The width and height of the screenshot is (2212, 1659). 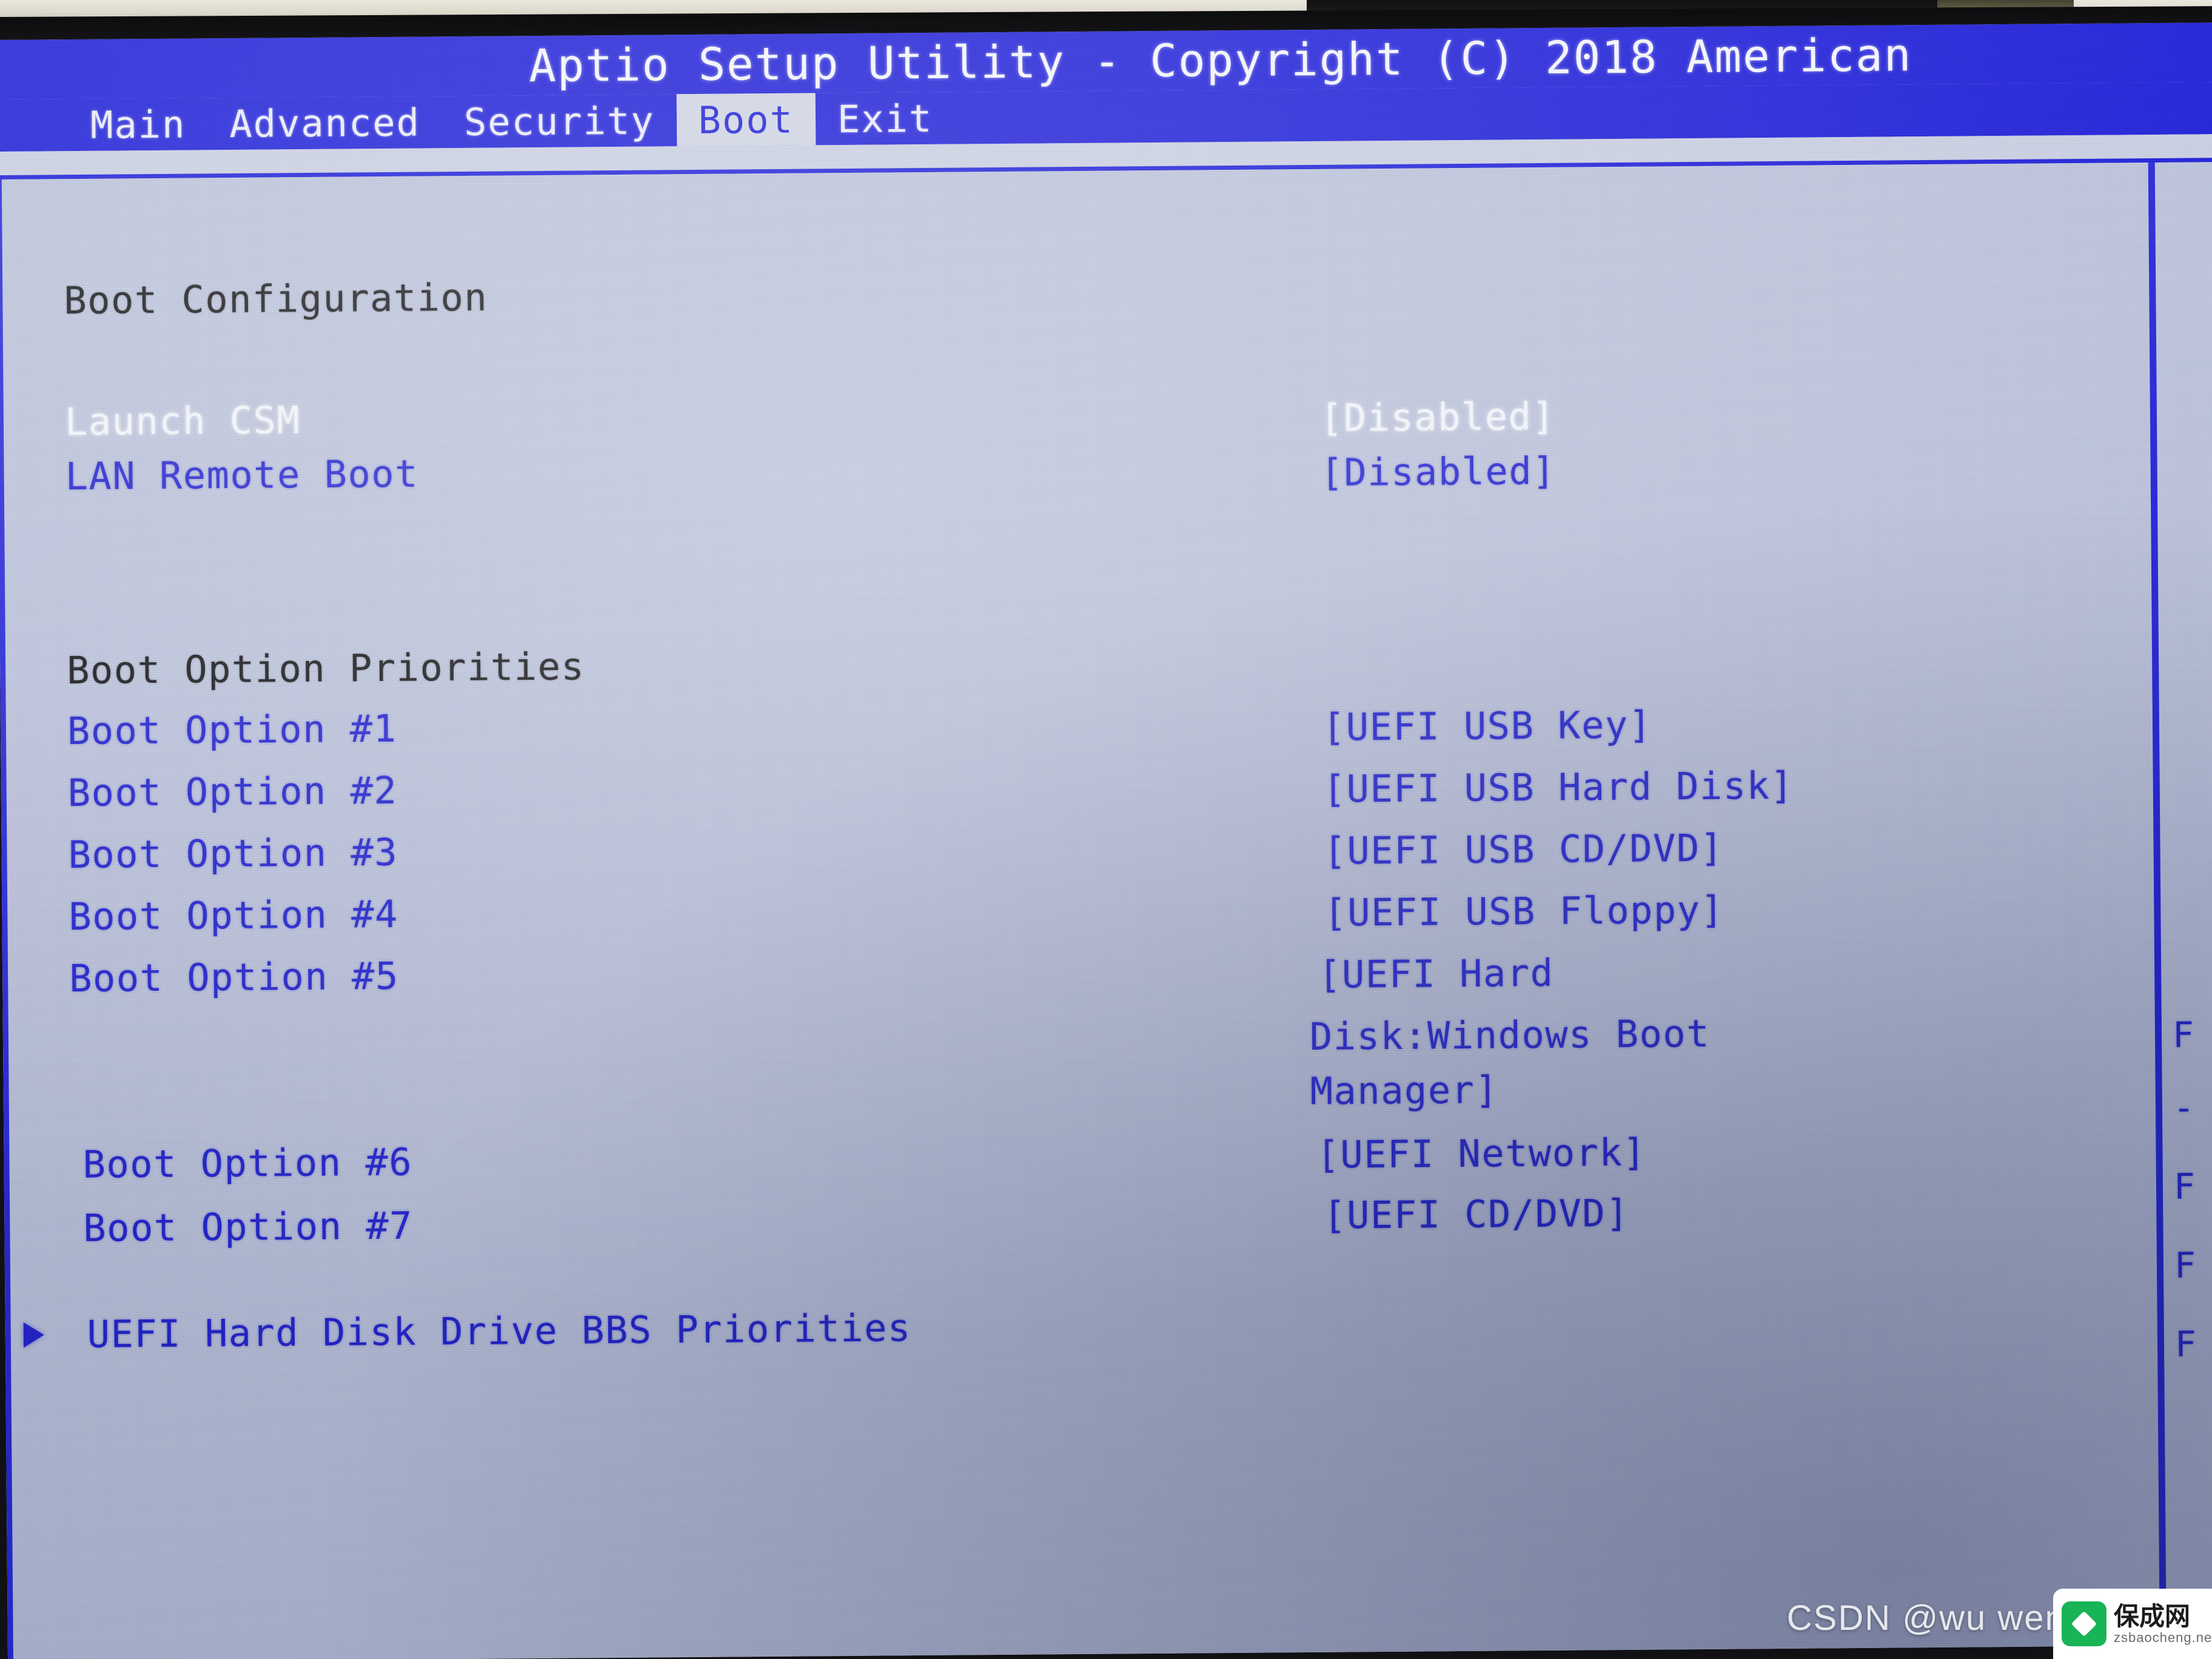 I want to click on boot-option-value-5-line1: [UEFI Hard, so click(x=1436, y=974).